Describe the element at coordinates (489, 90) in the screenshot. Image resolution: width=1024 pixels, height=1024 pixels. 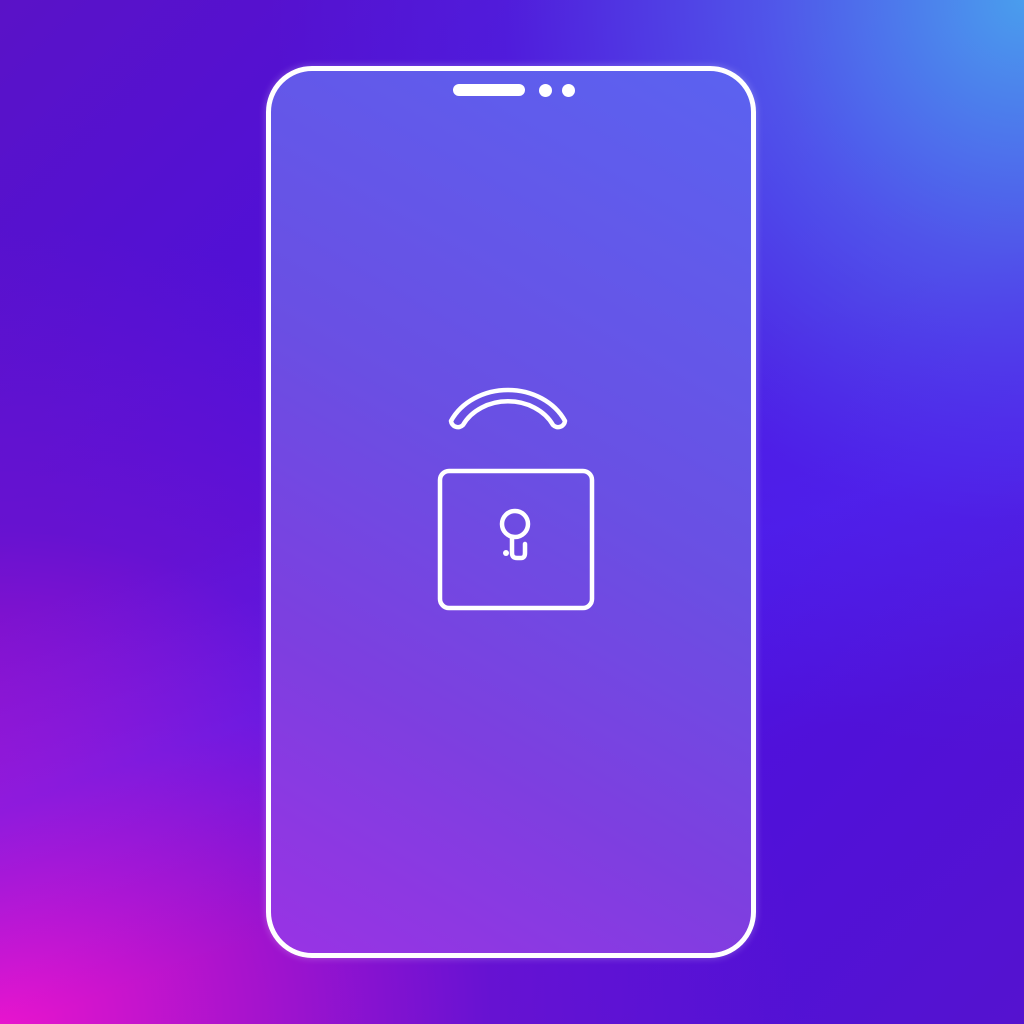
I see `speaker-grille-icon` at that location.